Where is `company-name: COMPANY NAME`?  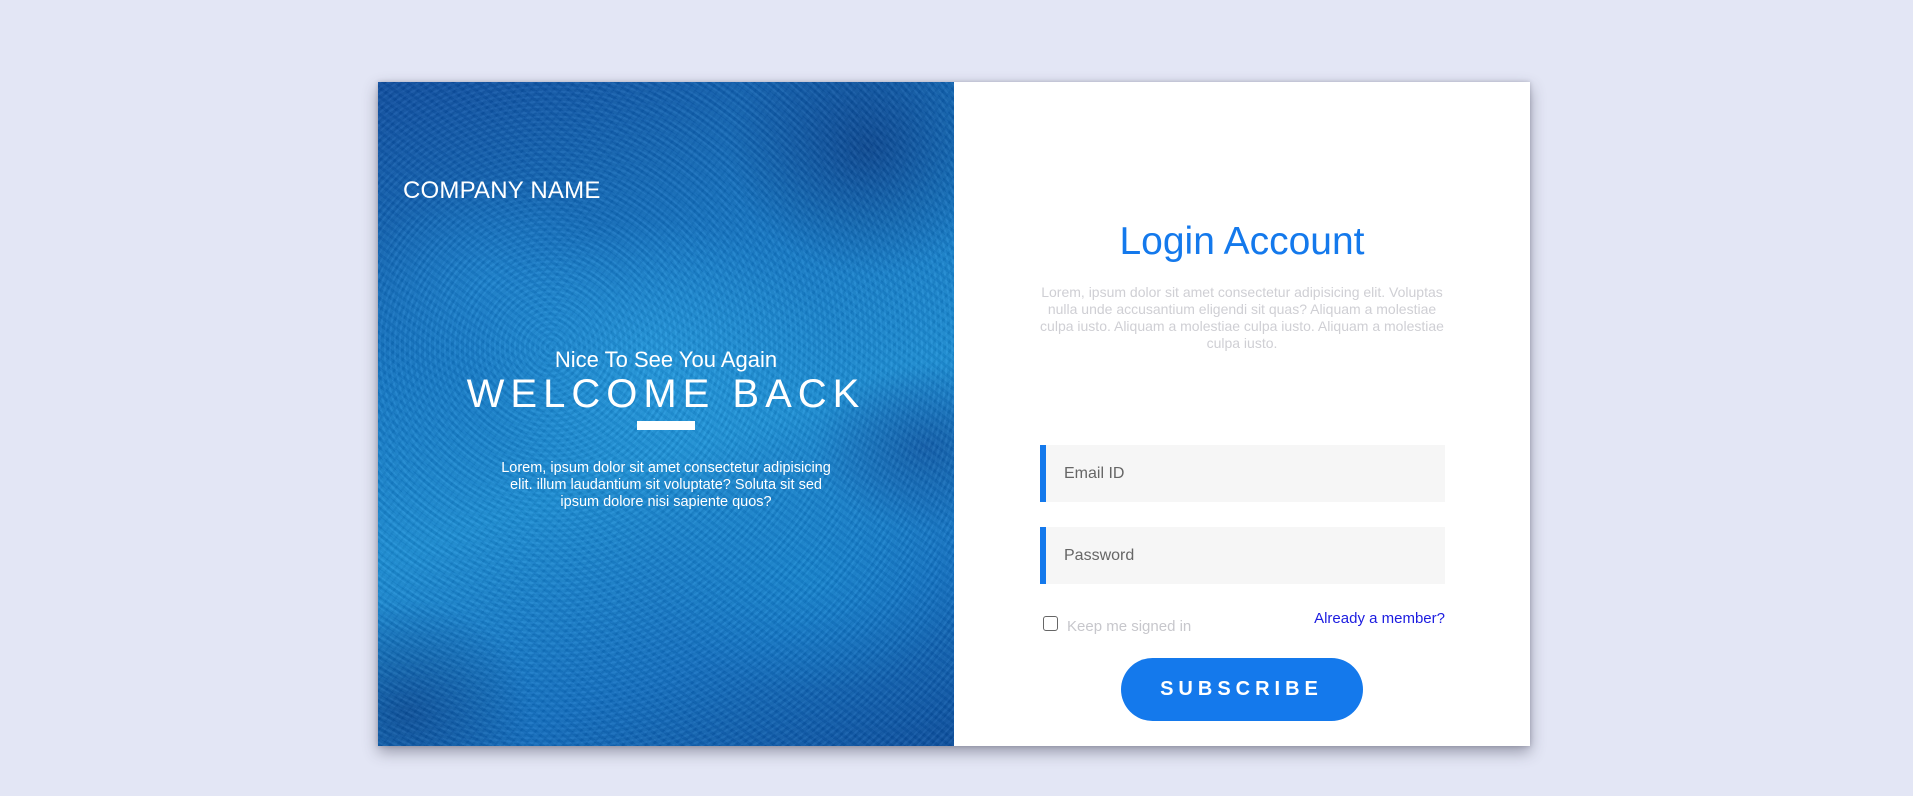 company-name: COMPANY NAME is located at coordinates (502, 190).